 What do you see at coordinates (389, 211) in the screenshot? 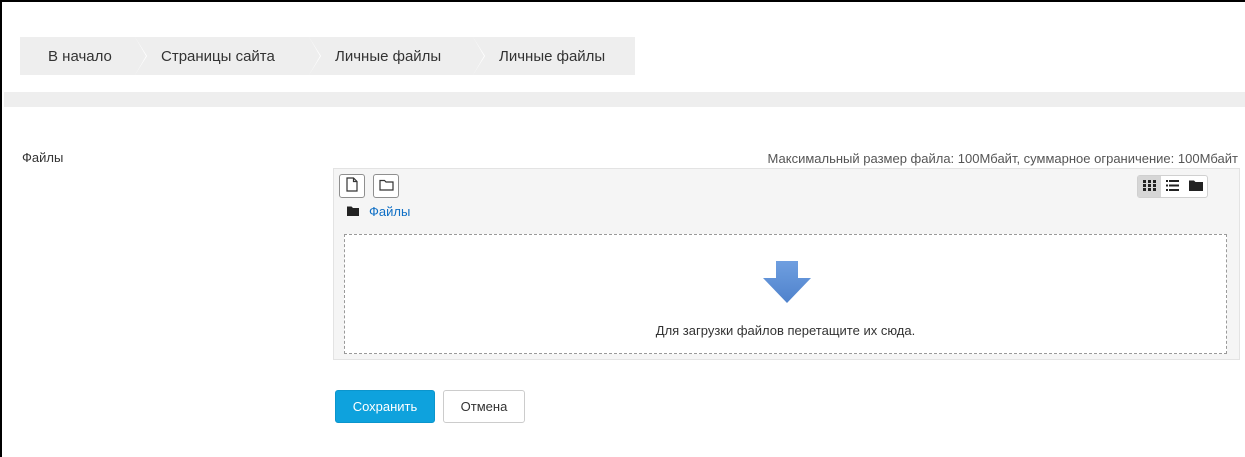
I see `path-link-files: Файлы` at bounding box center [389, 211].